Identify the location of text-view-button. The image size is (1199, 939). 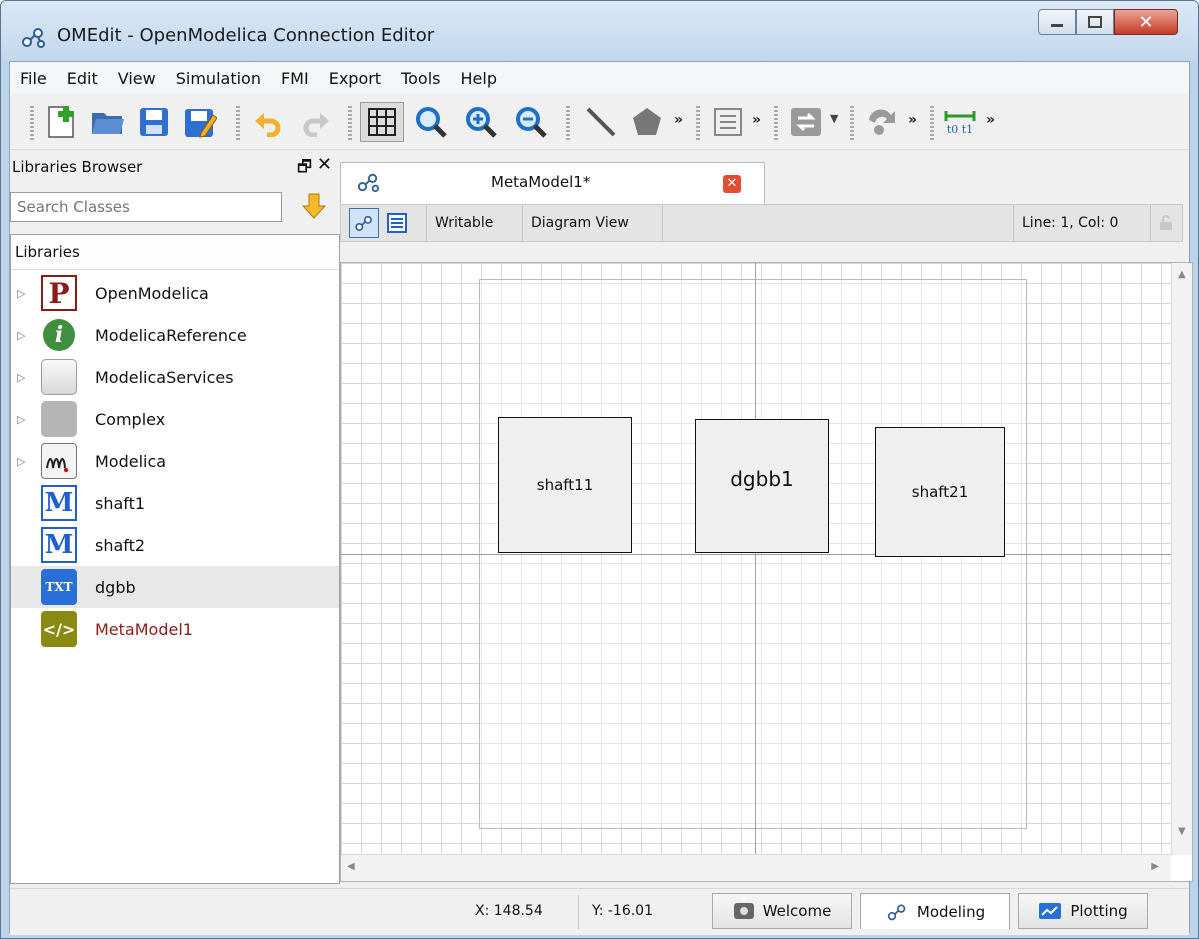
(397, 223).